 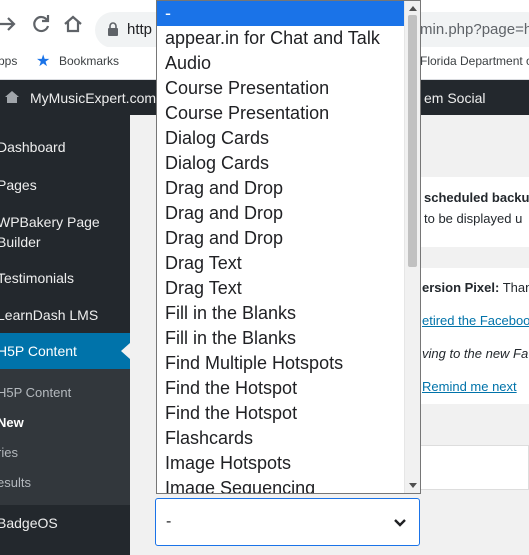 I want to click on sidebar-item-label: BadgeOS, so click(x=29, y=523).